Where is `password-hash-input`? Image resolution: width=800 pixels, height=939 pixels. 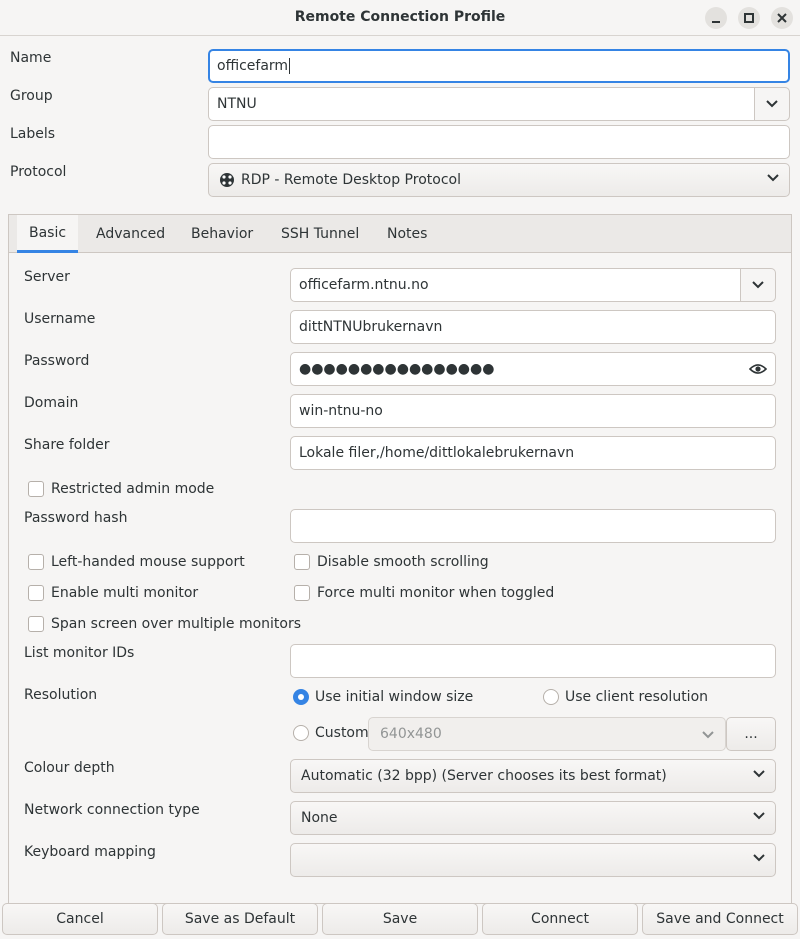
password-hash-input is located at coordinates (533, 526).